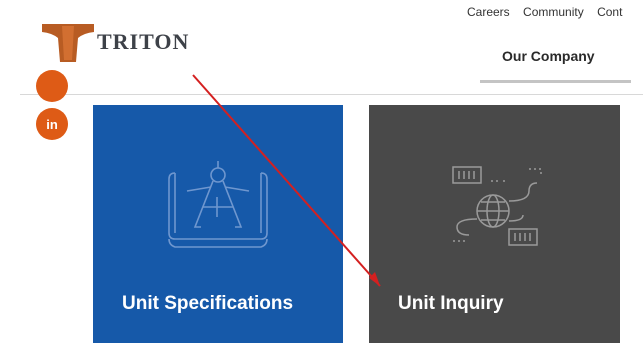 Image resolution: width=643 pixels, height=343 pixels. I want to click on linkedin-icon: in, so click(52, 124).